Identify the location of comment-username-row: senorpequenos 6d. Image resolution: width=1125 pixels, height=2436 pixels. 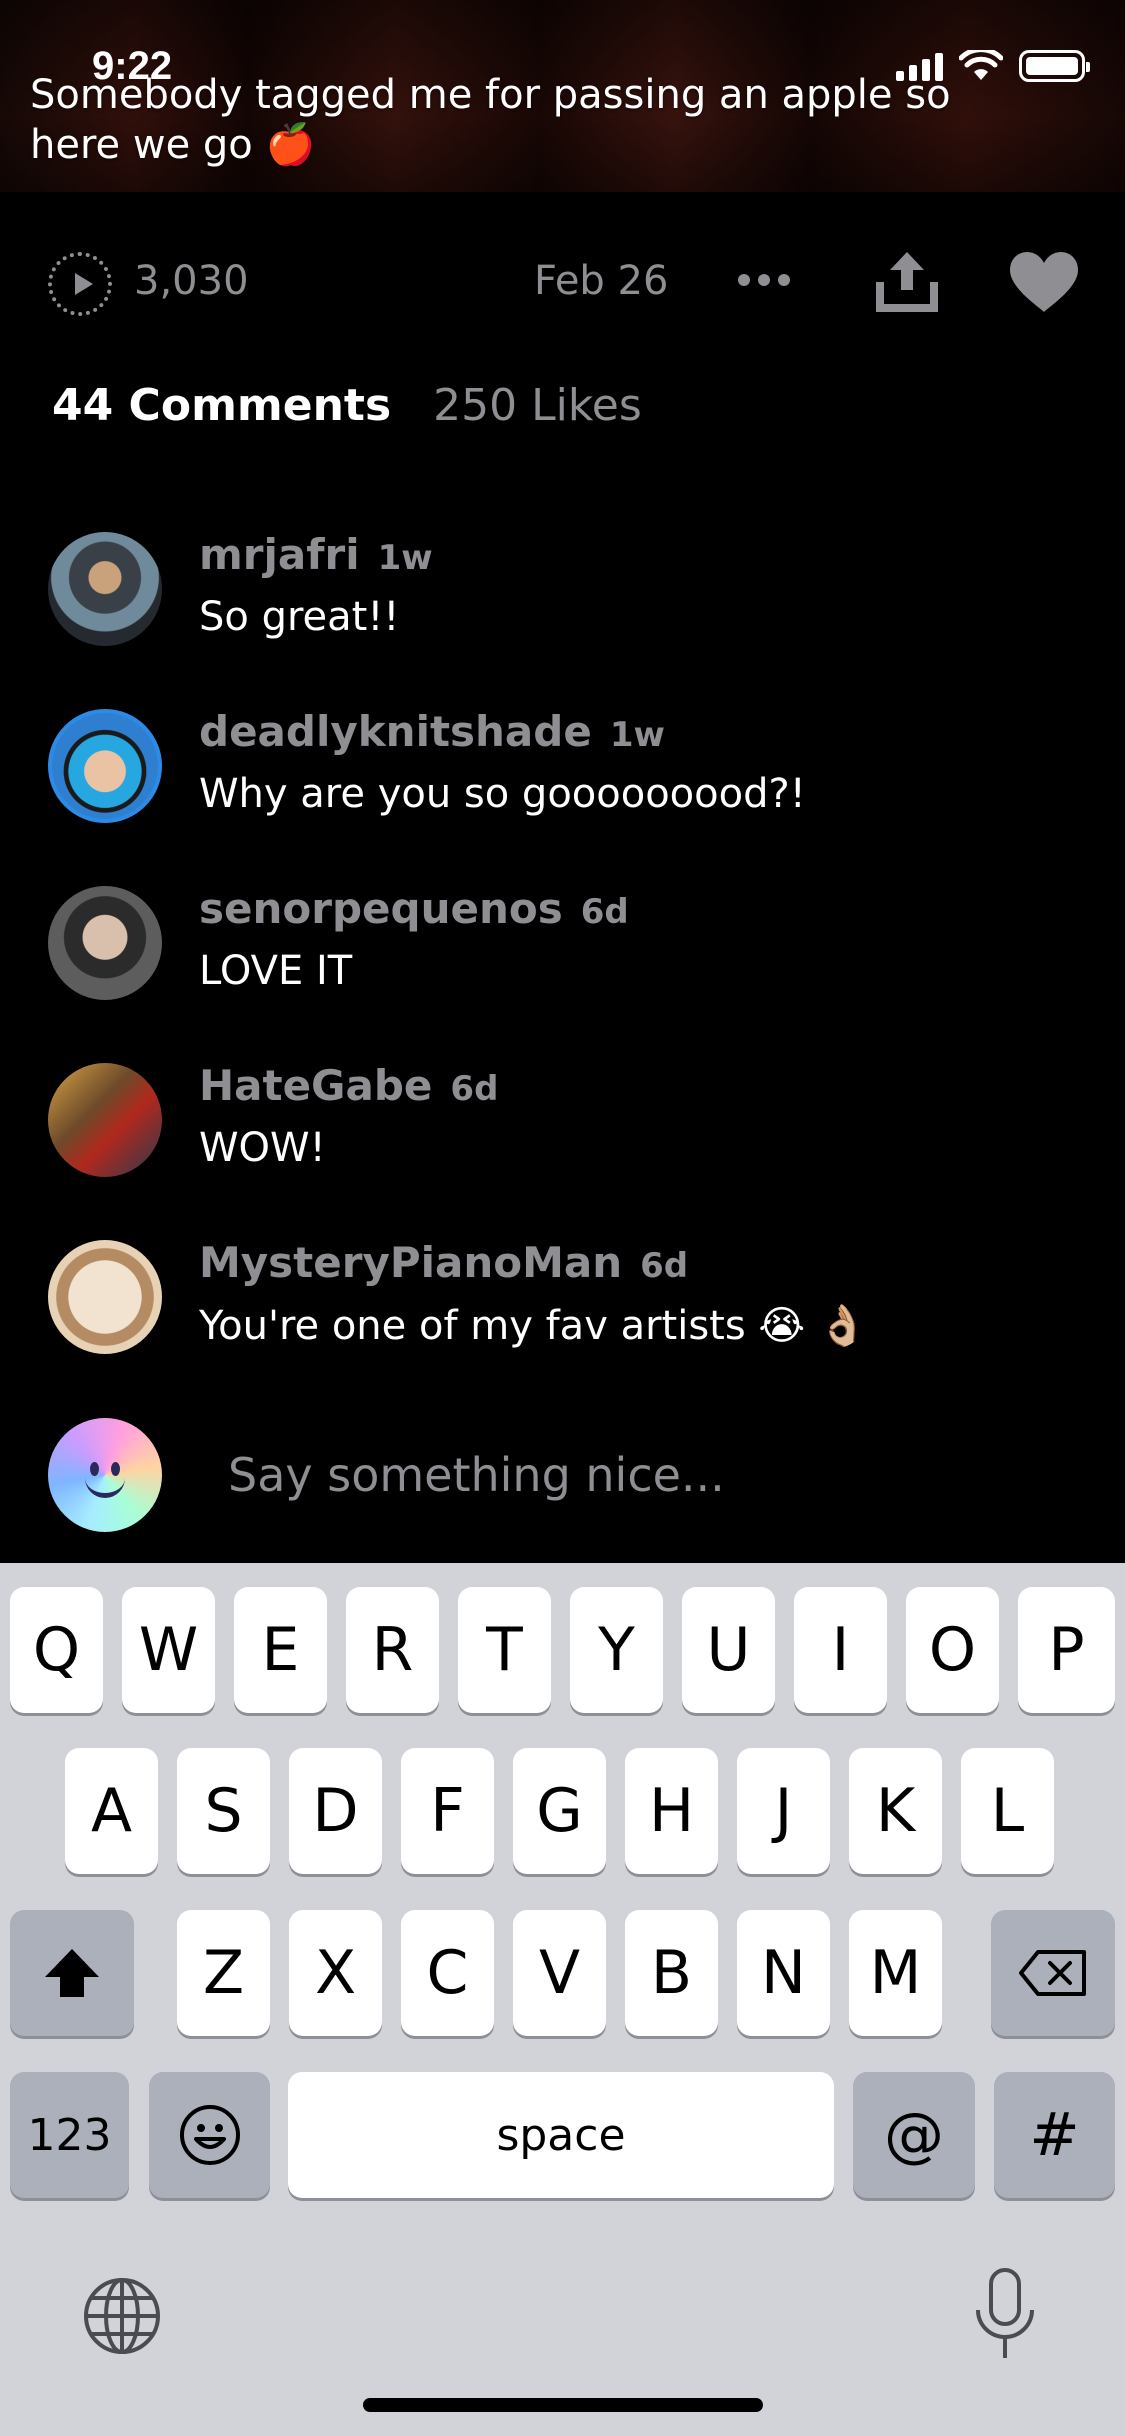
(414, 908).